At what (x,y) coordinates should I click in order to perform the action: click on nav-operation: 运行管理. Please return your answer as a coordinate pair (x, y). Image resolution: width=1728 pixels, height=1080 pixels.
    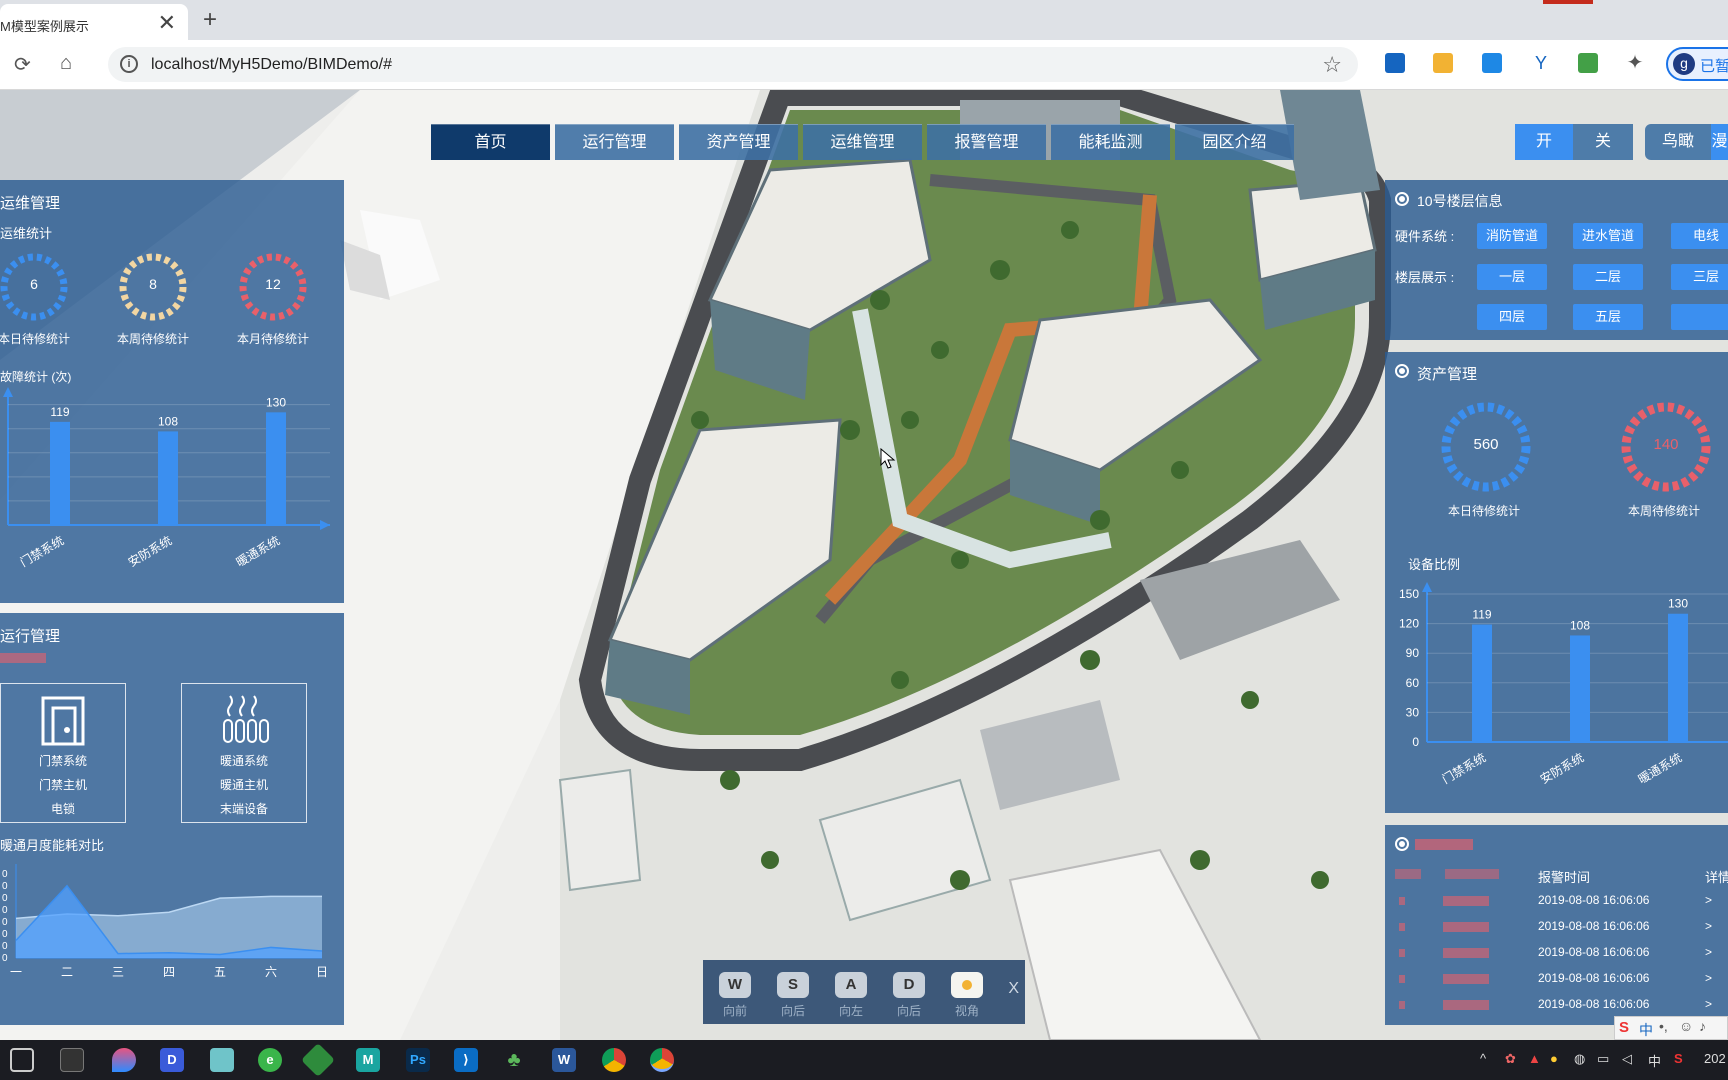
    Looking at the image, I should click on (614, 142).